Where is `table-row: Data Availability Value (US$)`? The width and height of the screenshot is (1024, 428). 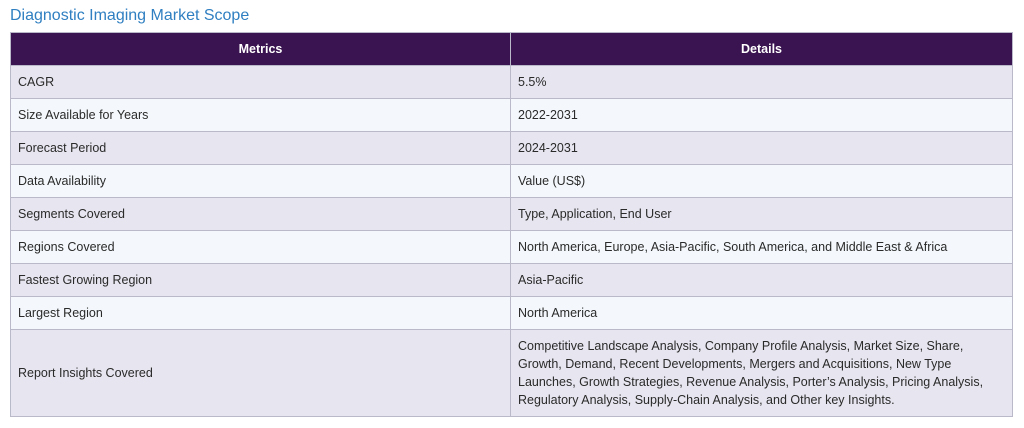
table-row: Data Availability Value (US$) is located at coordinates (511, 181).